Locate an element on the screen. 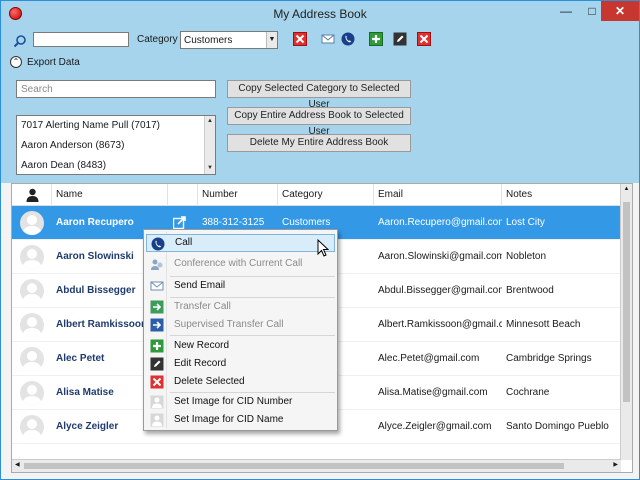  notes-cell: Lost City is located at coordinates (525, 222).